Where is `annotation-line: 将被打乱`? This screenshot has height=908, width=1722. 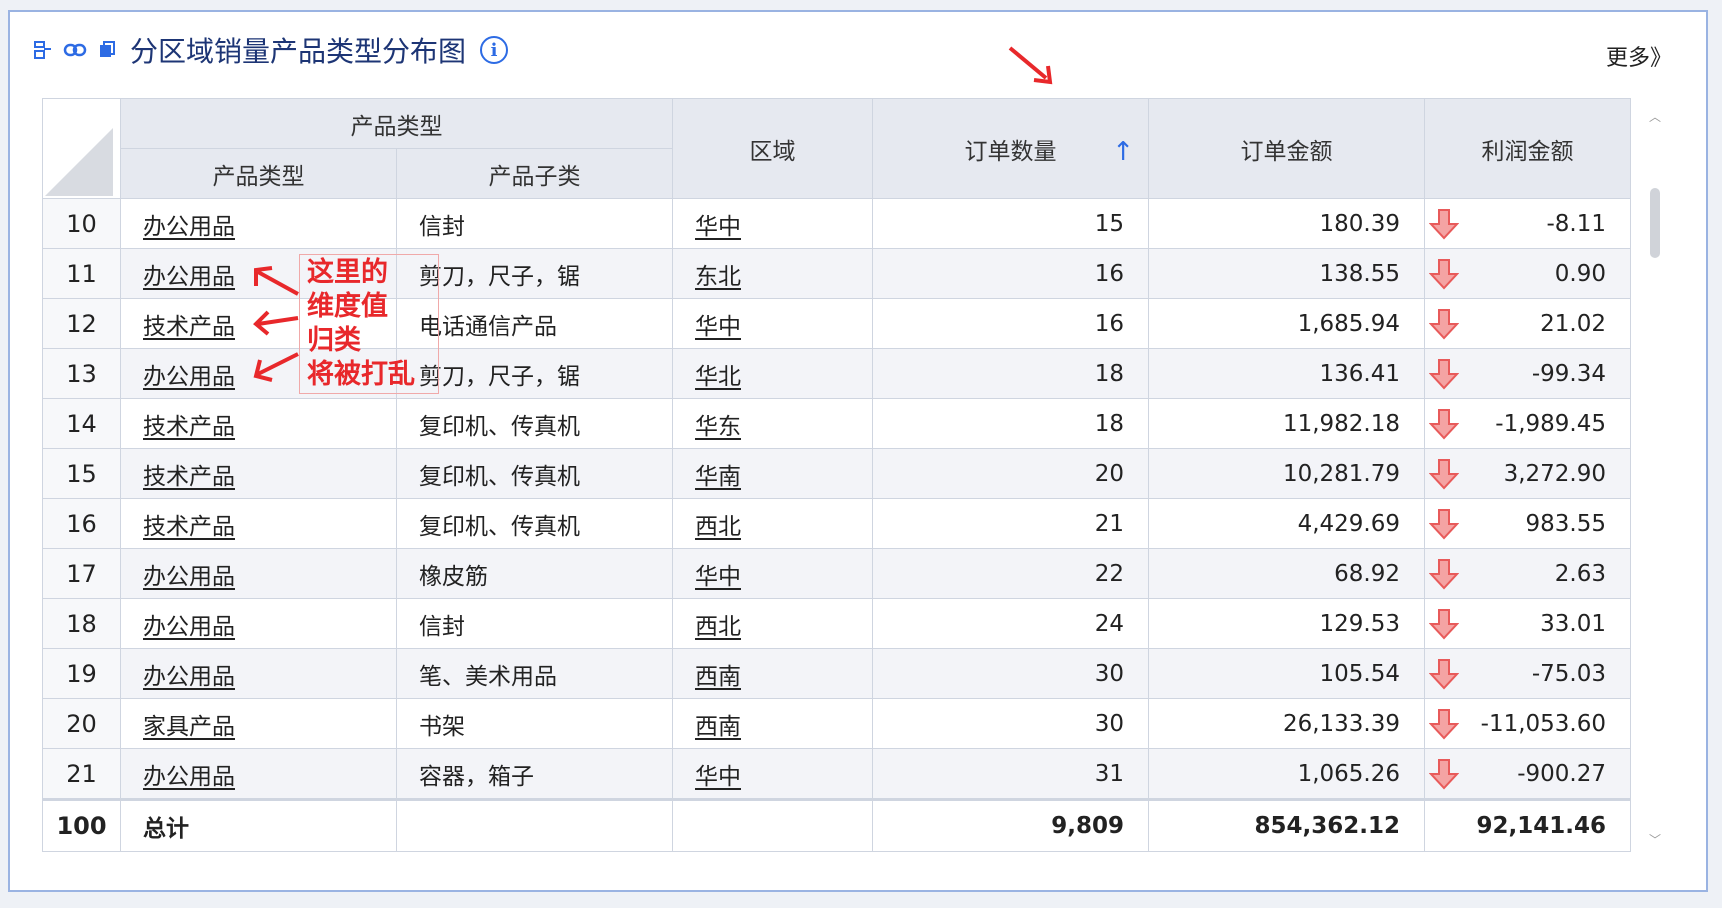 annotation-line: 将被打乱 is located at coordinates (361, 374).